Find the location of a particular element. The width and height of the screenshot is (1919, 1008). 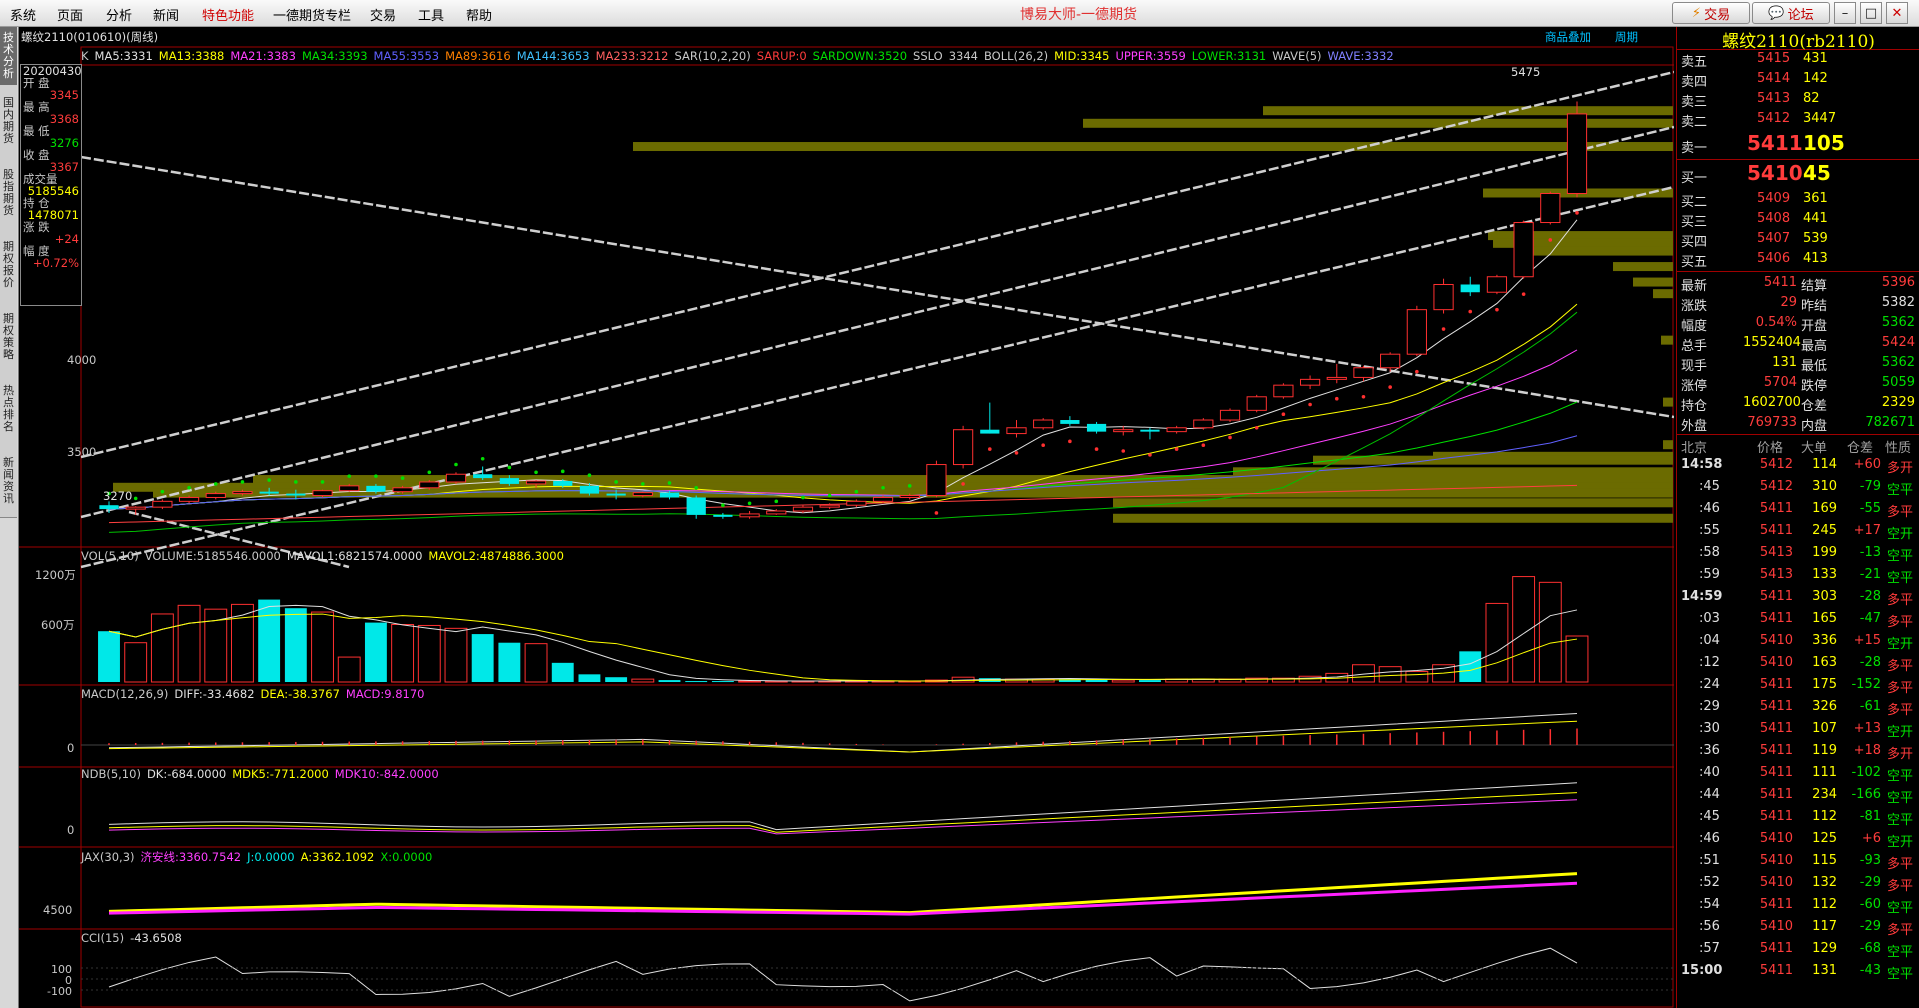

menu-page: 页面 is located at coordinates (70, 14).